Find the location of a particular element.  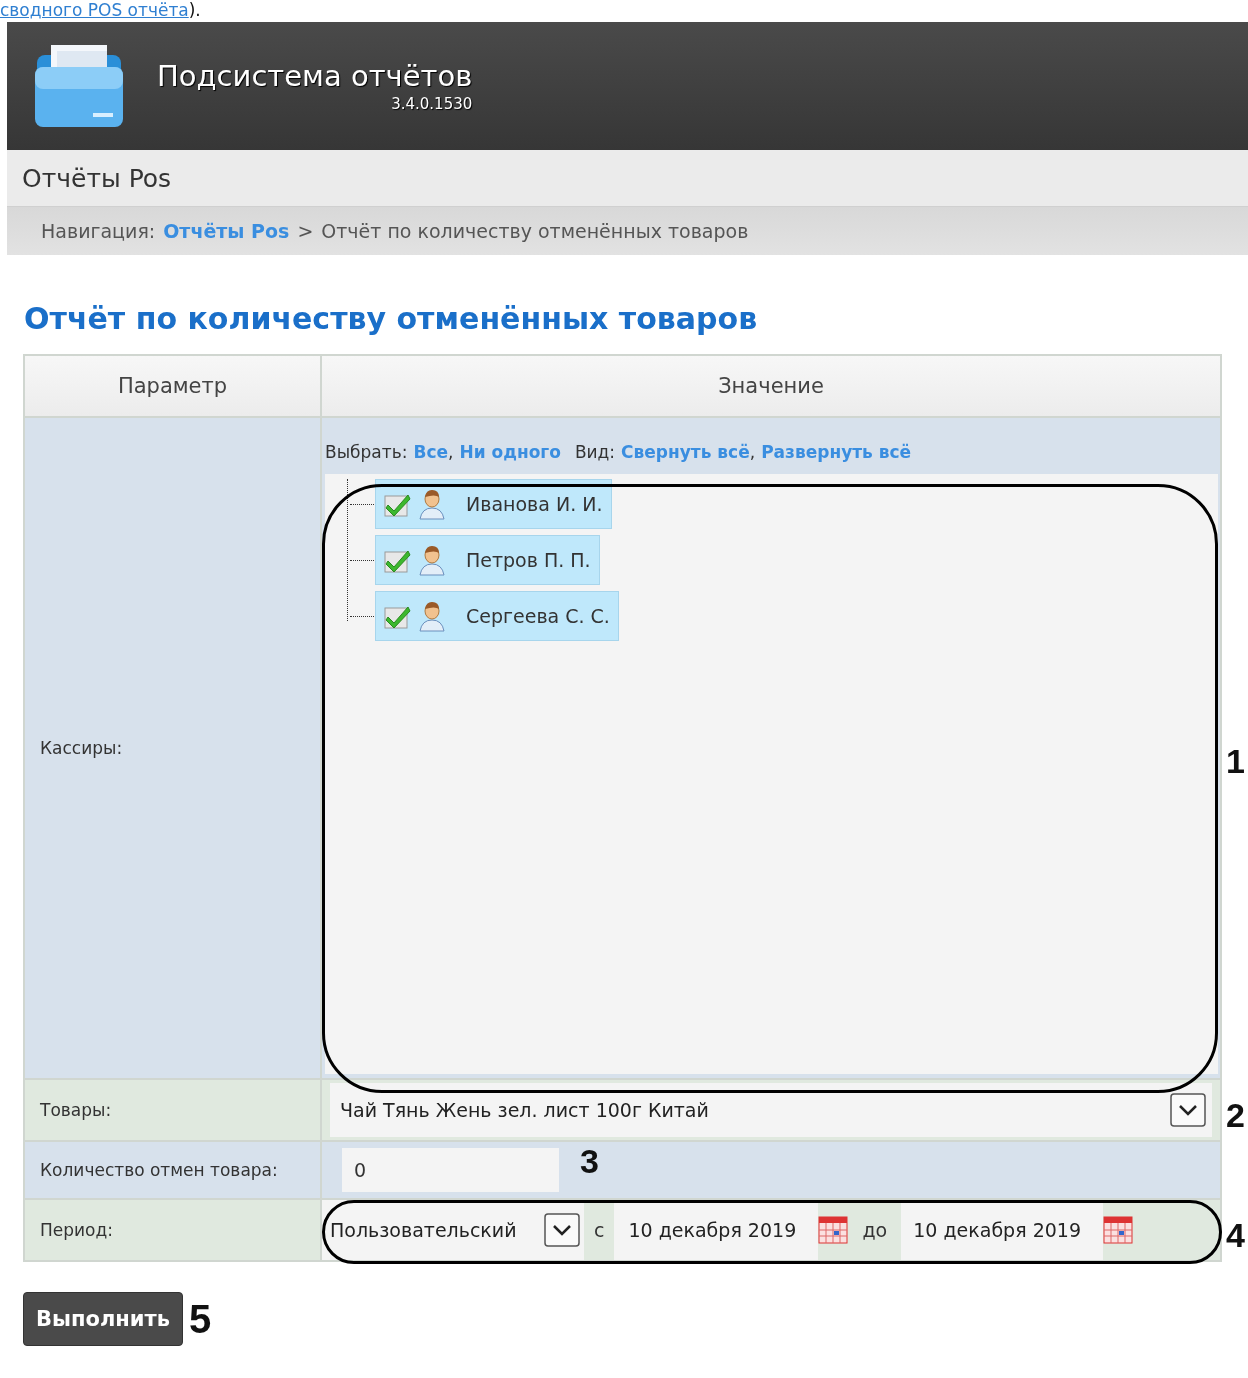

run-button: Выполнить is located at coordinates (103, 1319).